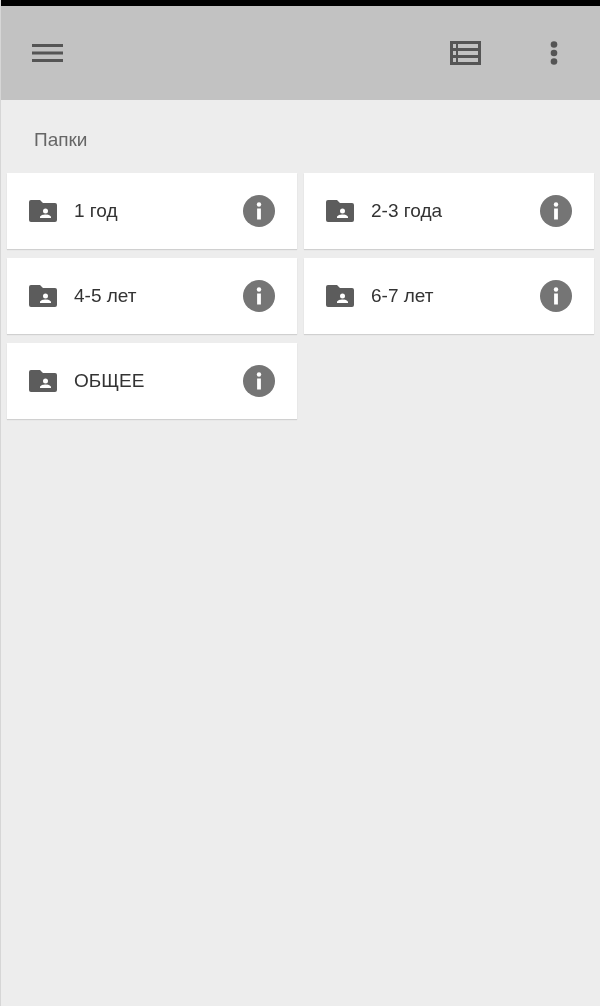 This screenshot has height=1006, width=600. I want to click on folder-card: ОБЩЕЕ, so click(152, 381).